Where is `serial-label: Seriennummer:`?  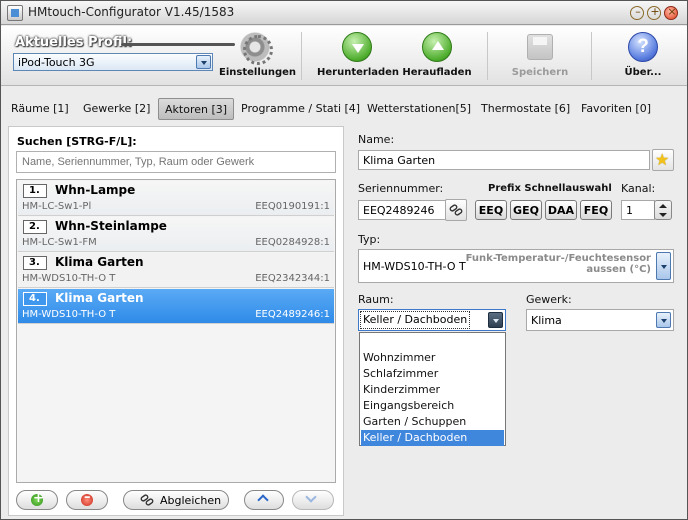
serial-label: Seriennummer: is located at coordinates (401, 188).